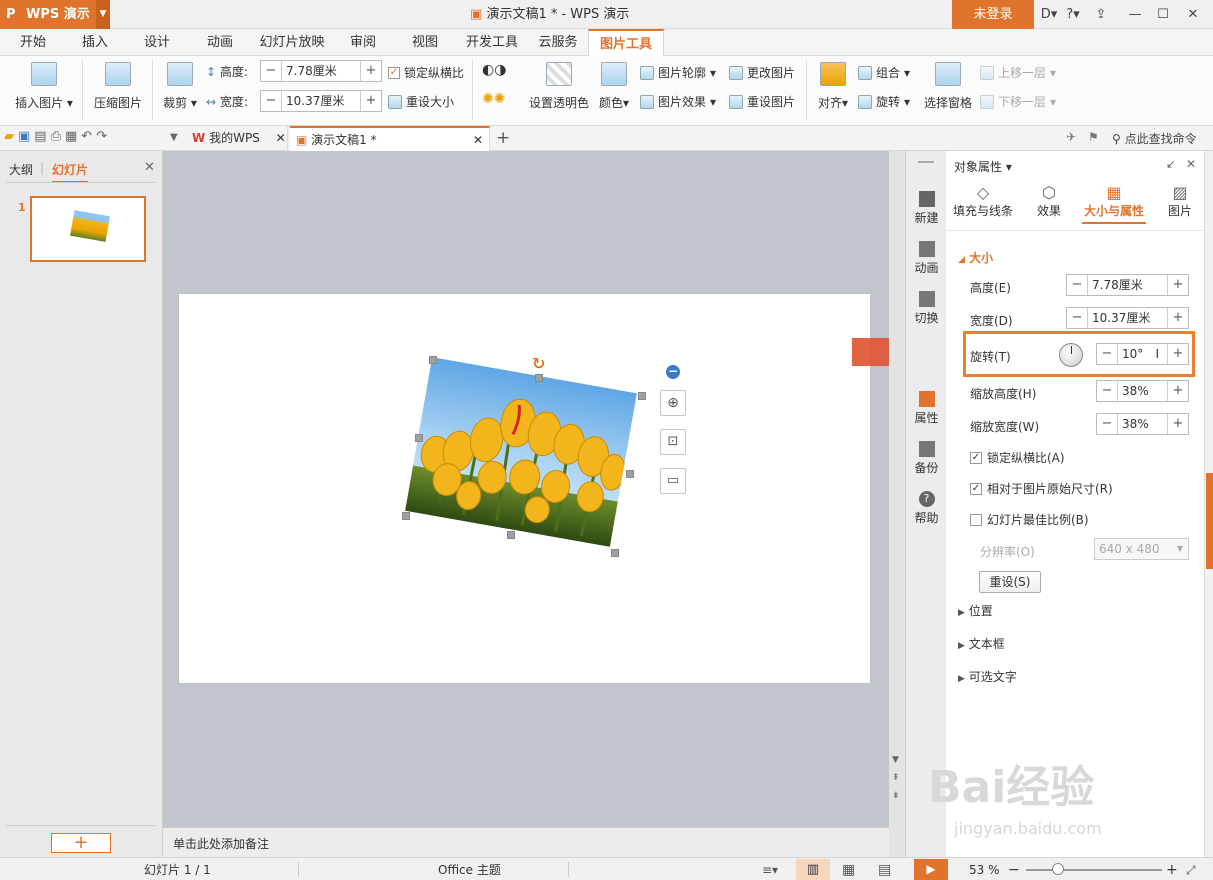 The width and height of the screenshot is (1213, 880). I want to click on vertical-scrollbar: ▼ ⇞ ⇟, so click(897, 504).